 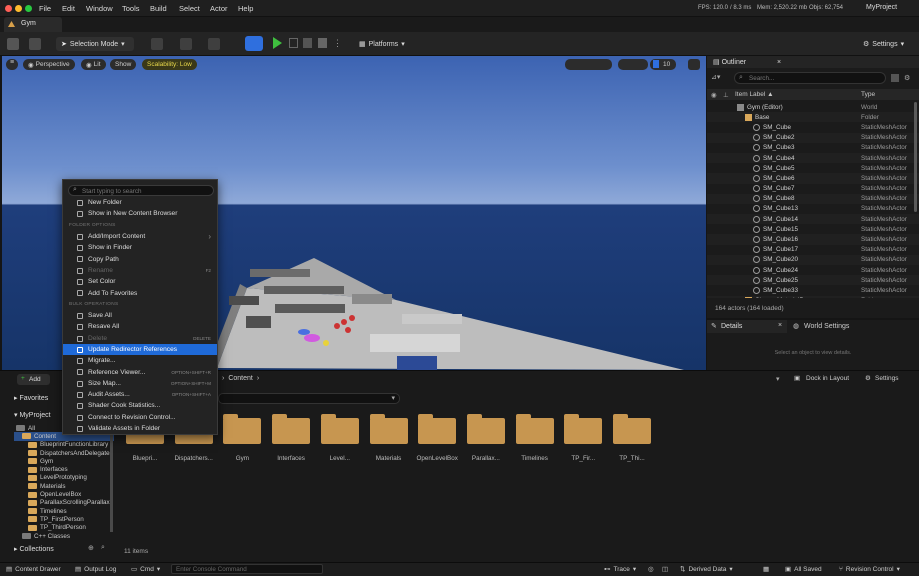 I want to click on outliner-row: SM_Cube8 StaticMeshActor, so click(x=813, y=198).